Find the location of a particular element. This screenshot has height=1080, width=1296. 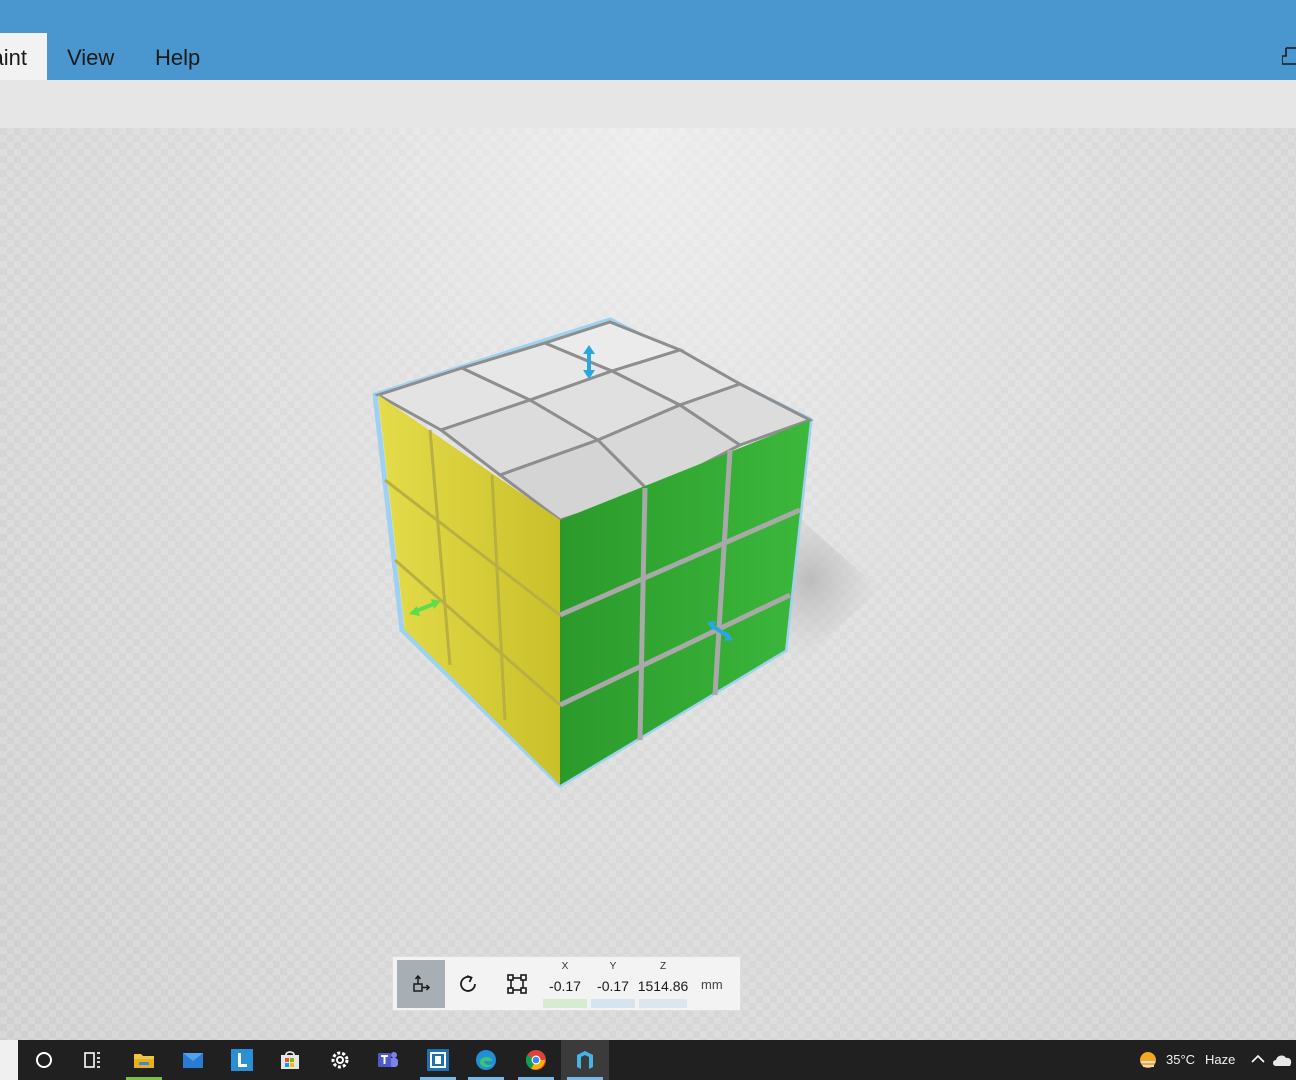

weather-icon is located at coordinates (1147, 1060).